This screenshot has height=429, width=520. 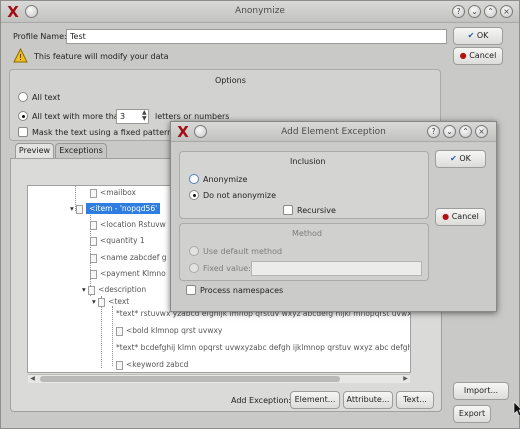 I want to click on tree-row: <payment Klmno, so click(x=128, y=273).